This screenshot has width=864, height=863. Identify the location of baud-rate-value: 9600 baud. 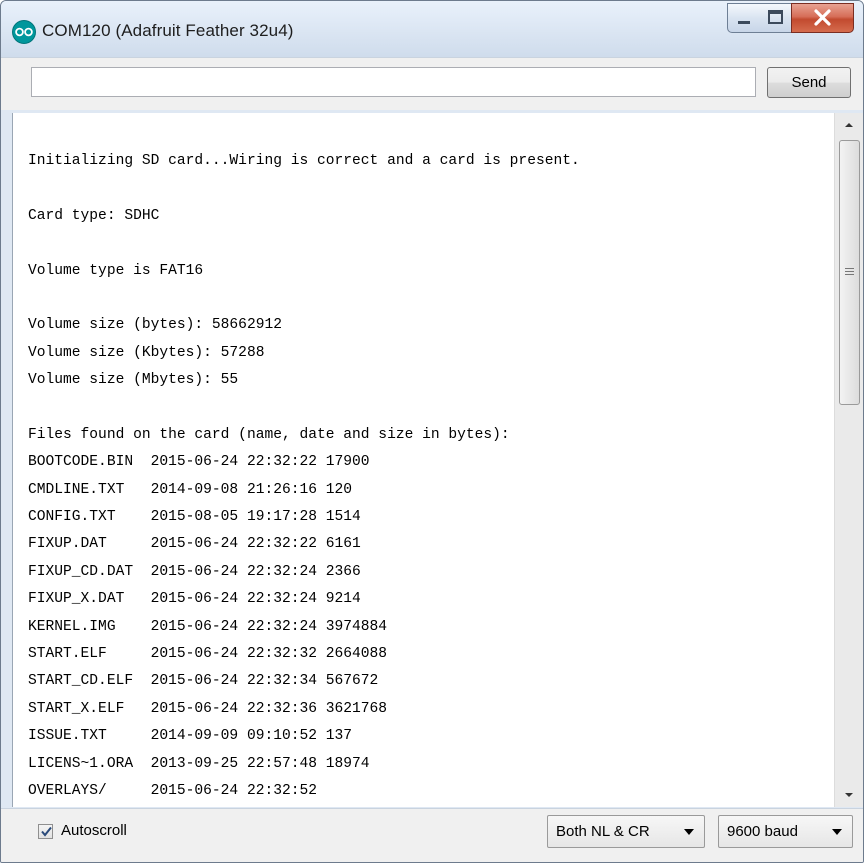
(762, 831).